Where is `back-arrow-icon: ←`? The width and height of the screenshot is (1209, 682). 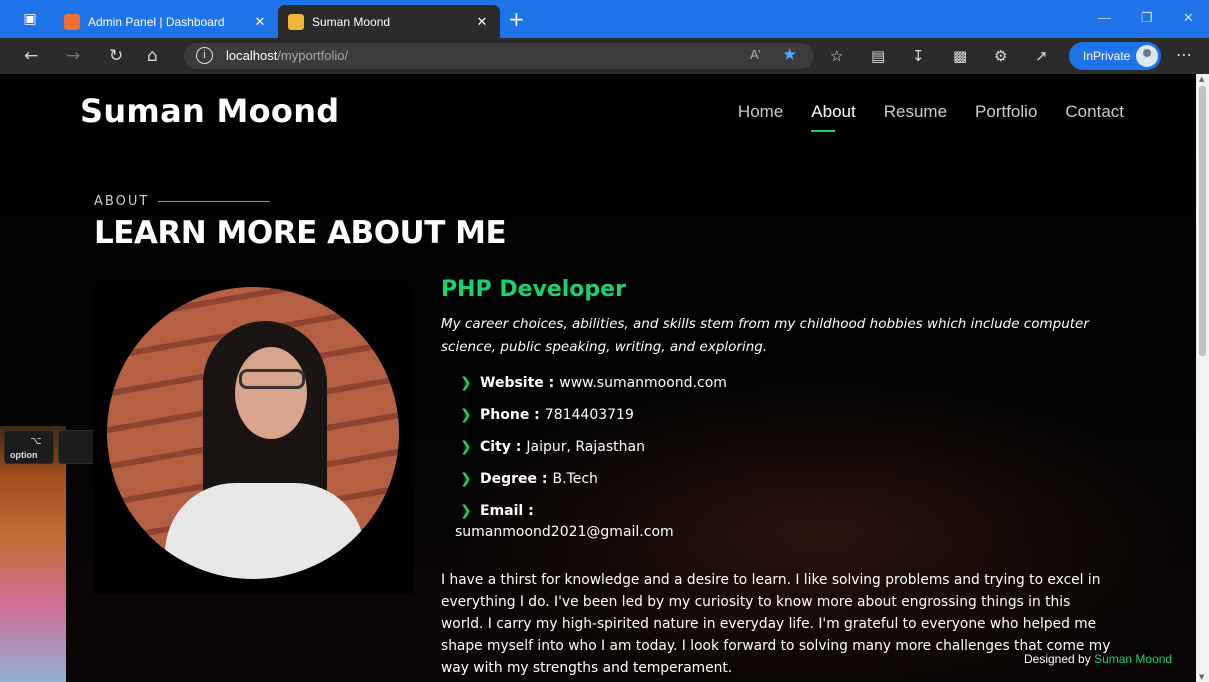 back-arrow-icon: ← is located at coordinates (31, 56).